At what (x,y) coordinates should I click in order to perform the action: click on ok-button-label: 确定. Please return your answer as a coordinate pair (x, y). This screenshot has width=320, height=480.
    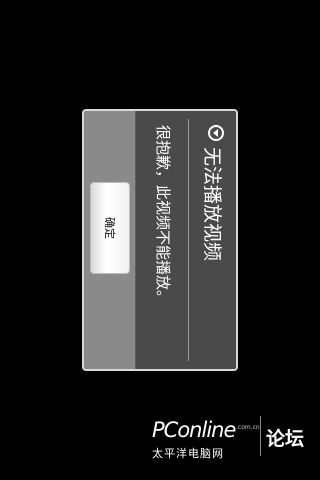
    Looking at the image, I should click on (109, 228).